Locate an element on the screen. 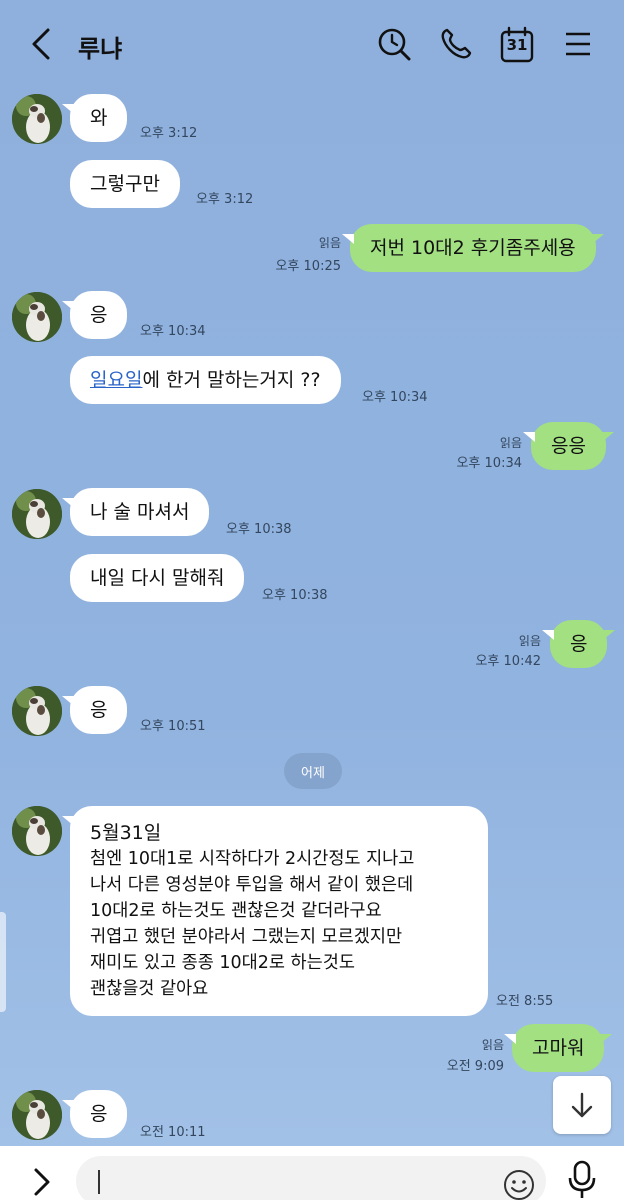 This screenshot has width=624, height=1200. message-bubble: 나 술 마셔서 is located at coordinates (135, 512).